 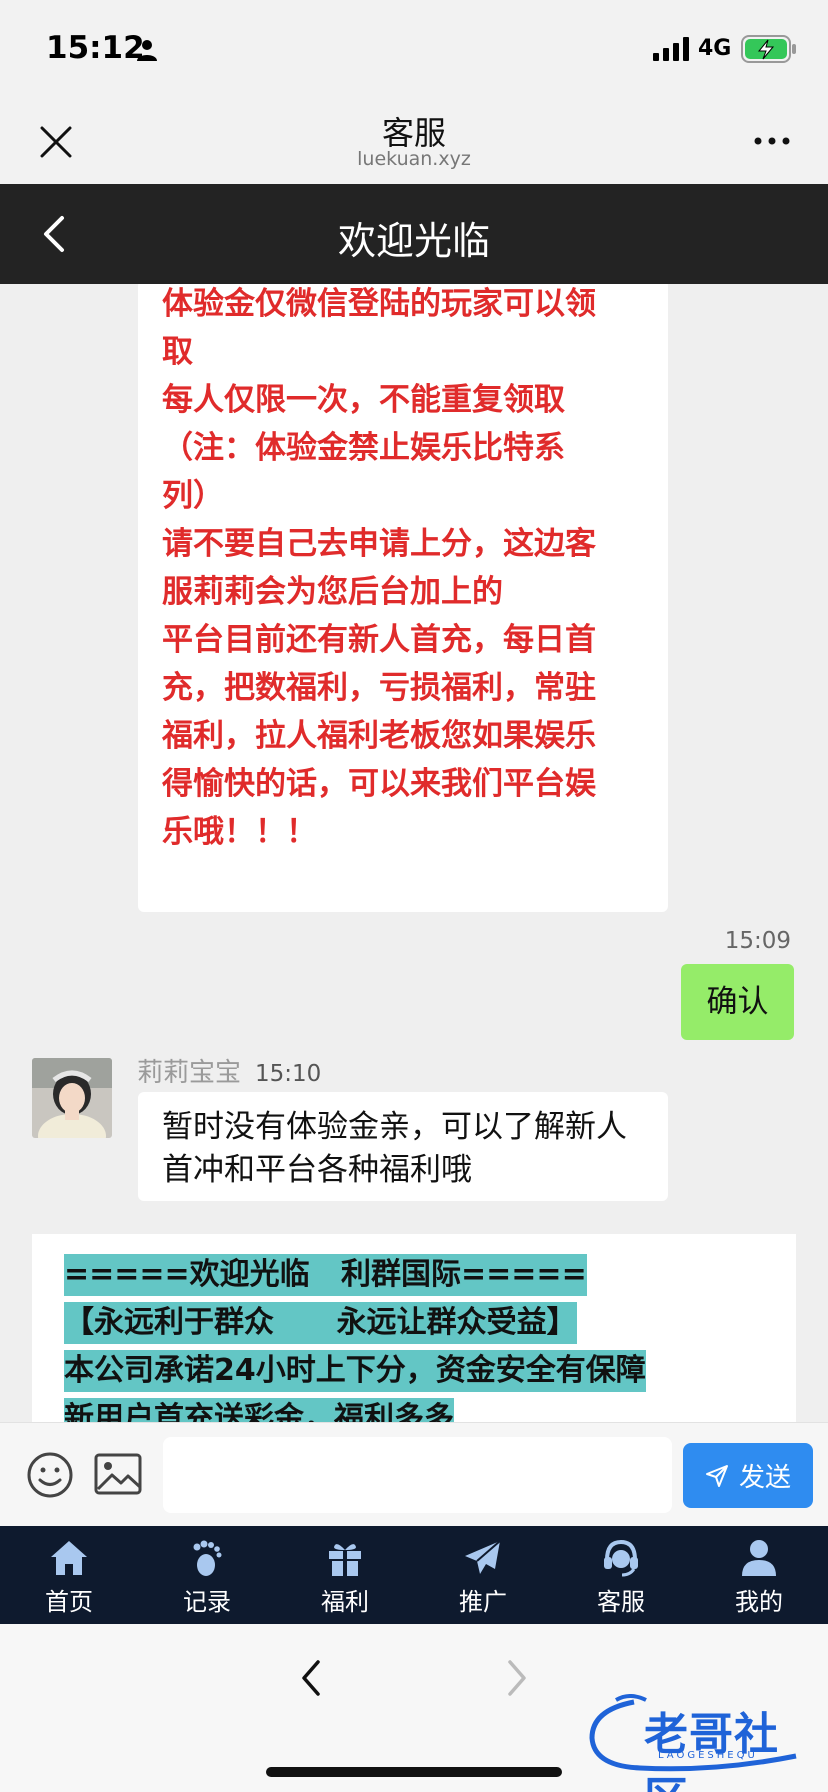 I want to click on agent-message-line: 乐哦！！！, so click(x=403, y=832).